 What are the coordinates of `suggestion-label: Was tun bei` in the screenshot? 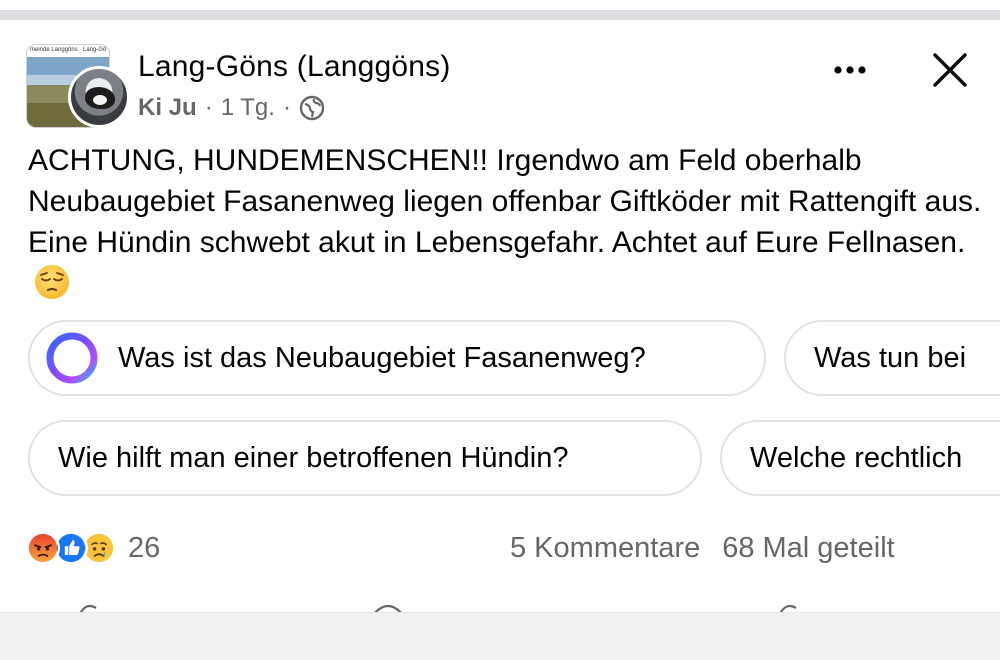 It's located at (890, 357).